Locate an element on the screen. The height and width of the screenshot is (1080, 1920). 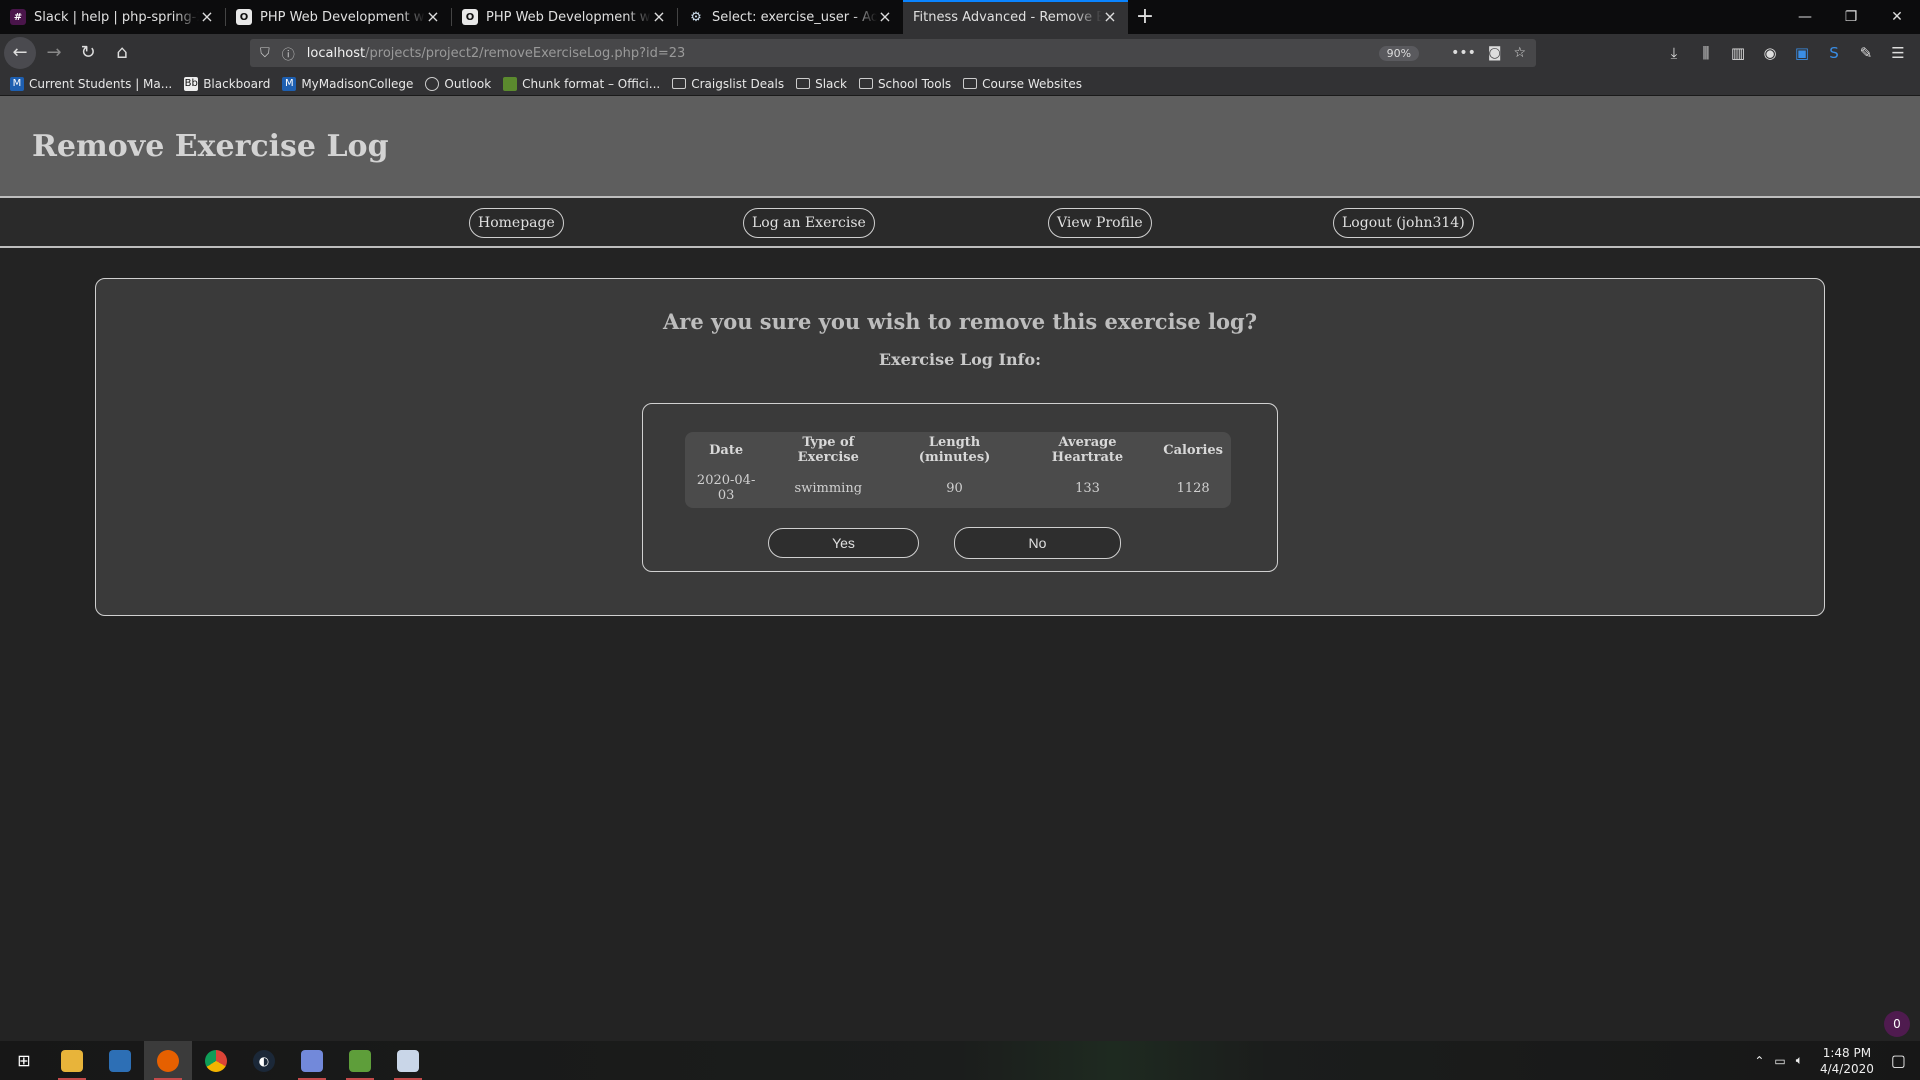
taskbar-control-panel is located at coordinates (120, 1060).